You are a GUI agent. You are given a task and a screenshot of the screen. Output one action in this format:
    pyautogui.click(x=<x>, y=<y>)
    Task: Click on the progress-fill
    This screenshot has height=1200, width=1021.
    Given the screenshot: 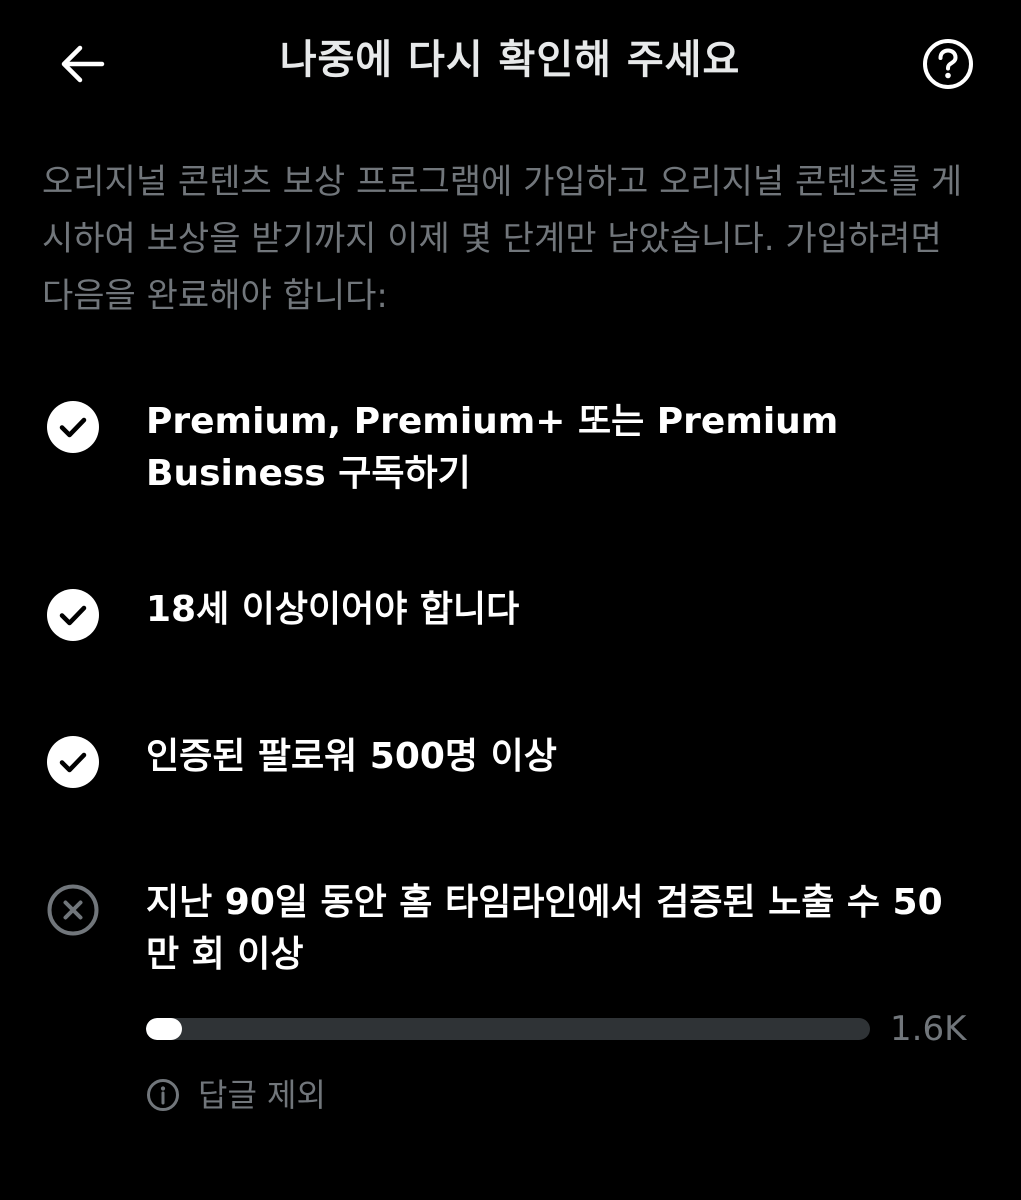 What is the action you would take?
    pyautogui.click(x=164, y=1029)
    